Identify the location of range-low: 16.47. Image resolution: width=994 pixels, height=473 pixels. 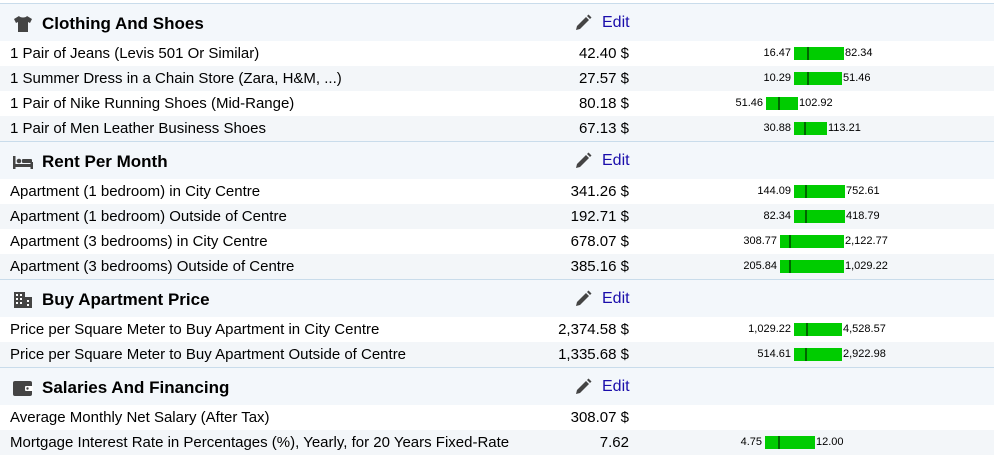
(777, 53).